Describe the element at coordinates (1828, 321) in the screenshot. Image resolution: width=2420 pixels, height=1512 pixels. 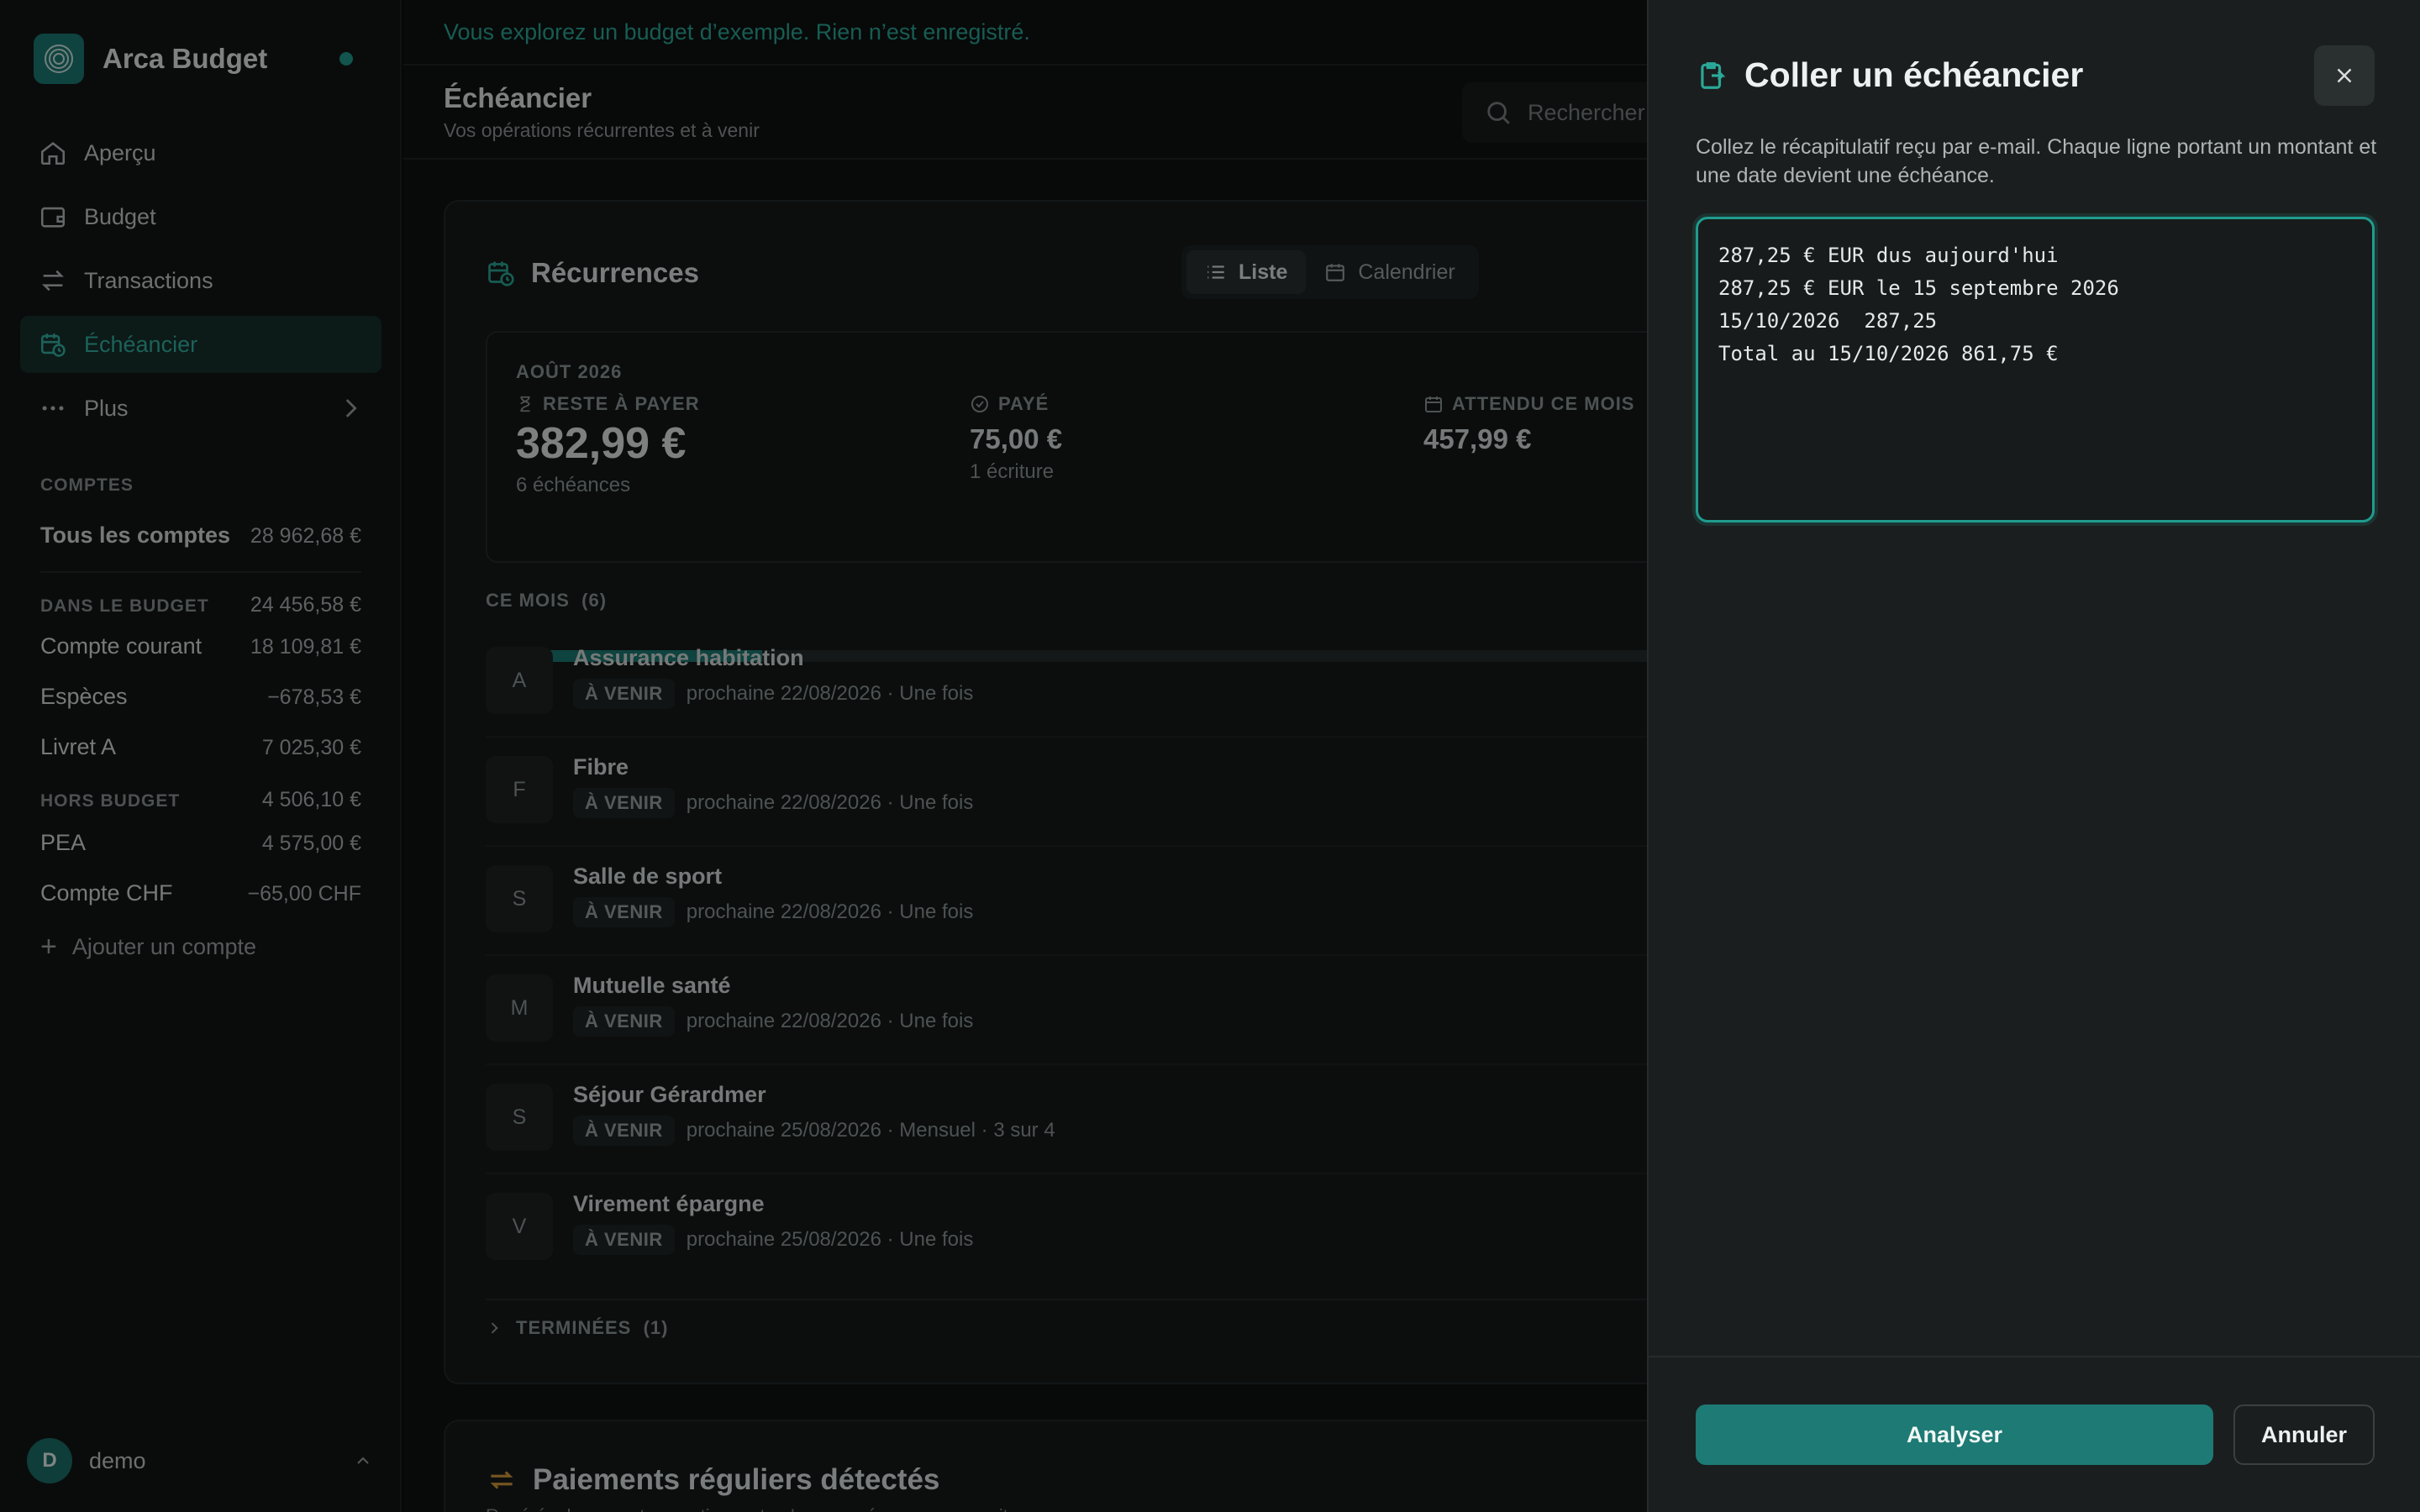
I see `text-line: 15/10/2026 287,25` at that location.